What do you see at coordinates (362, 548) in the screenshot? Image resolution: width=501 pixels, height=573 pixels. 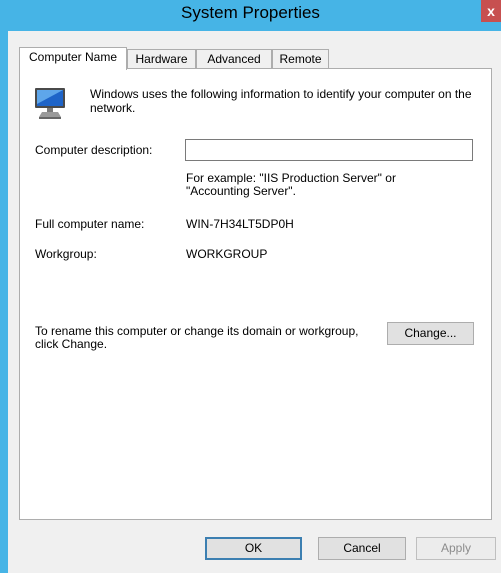 I see `cancel-button: Cancel` at bounding box center [362, 548].